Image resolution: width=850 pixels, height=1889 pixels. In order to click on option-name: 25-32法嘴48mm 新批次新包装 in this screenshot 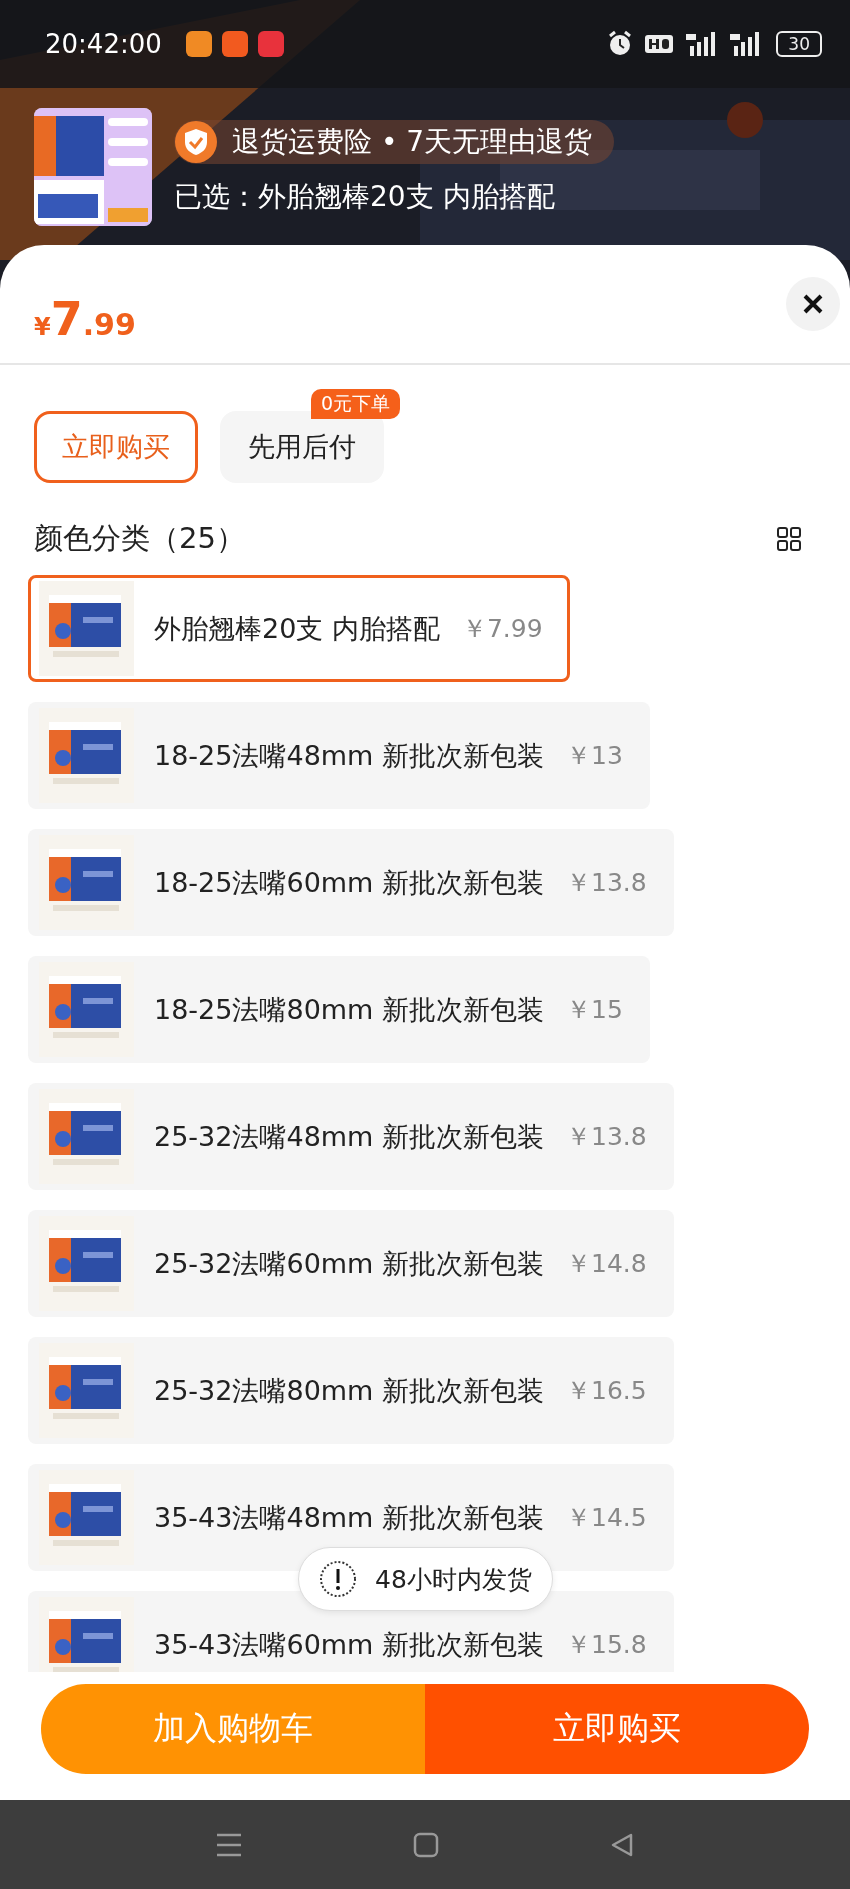, I will do `click(349, 1136)`.